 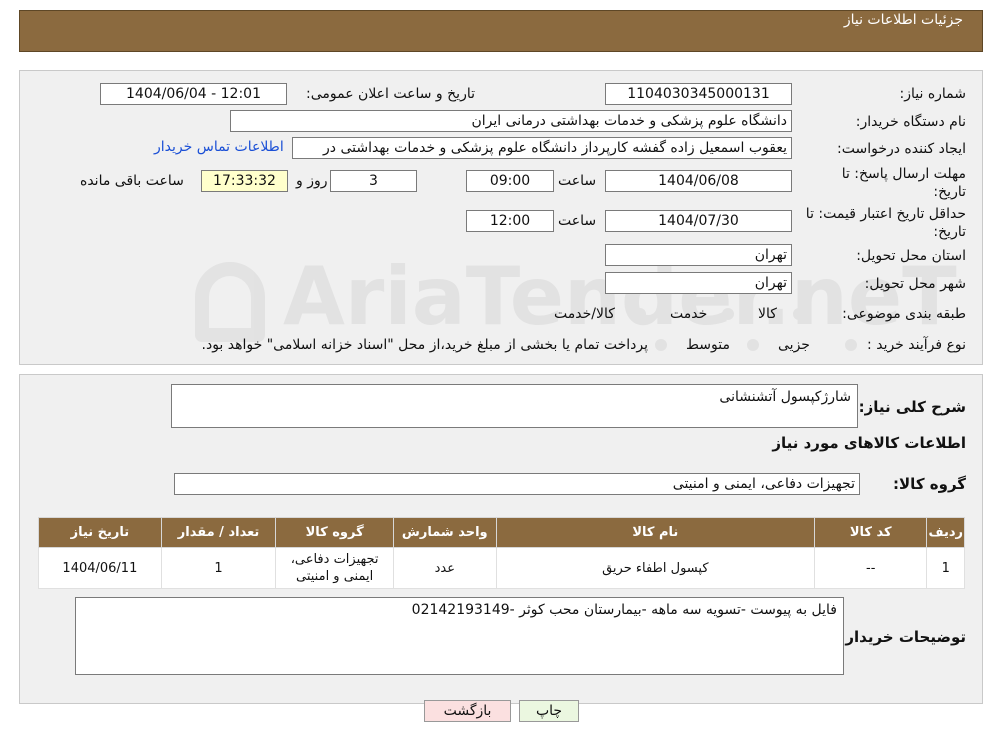 What do you see at coordinates (390, 94) in the screenshot?
I see `announce-label: تاریخ و ساعت اعلان عمومی:` at bounding box center [390, 94].